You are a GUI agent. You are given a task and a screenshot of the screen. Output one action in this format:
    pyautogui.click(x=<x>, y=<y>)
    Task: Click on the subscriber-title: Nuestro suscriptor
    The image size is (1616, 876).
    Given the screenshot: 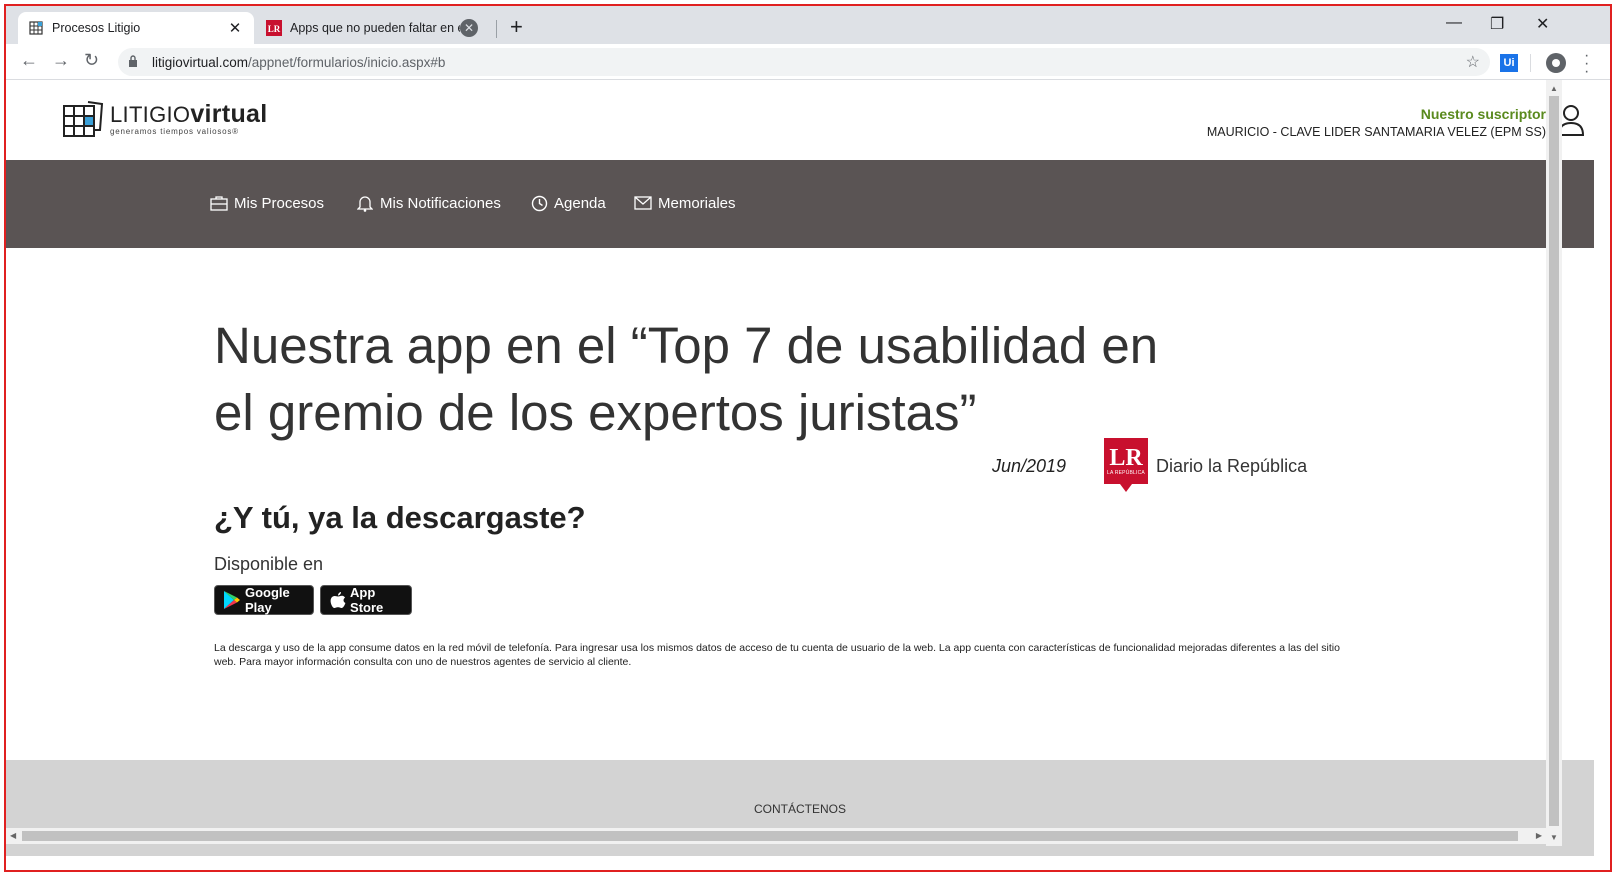 What is the action you would take?
    pyautogui.click(x=1483, y=114)
    